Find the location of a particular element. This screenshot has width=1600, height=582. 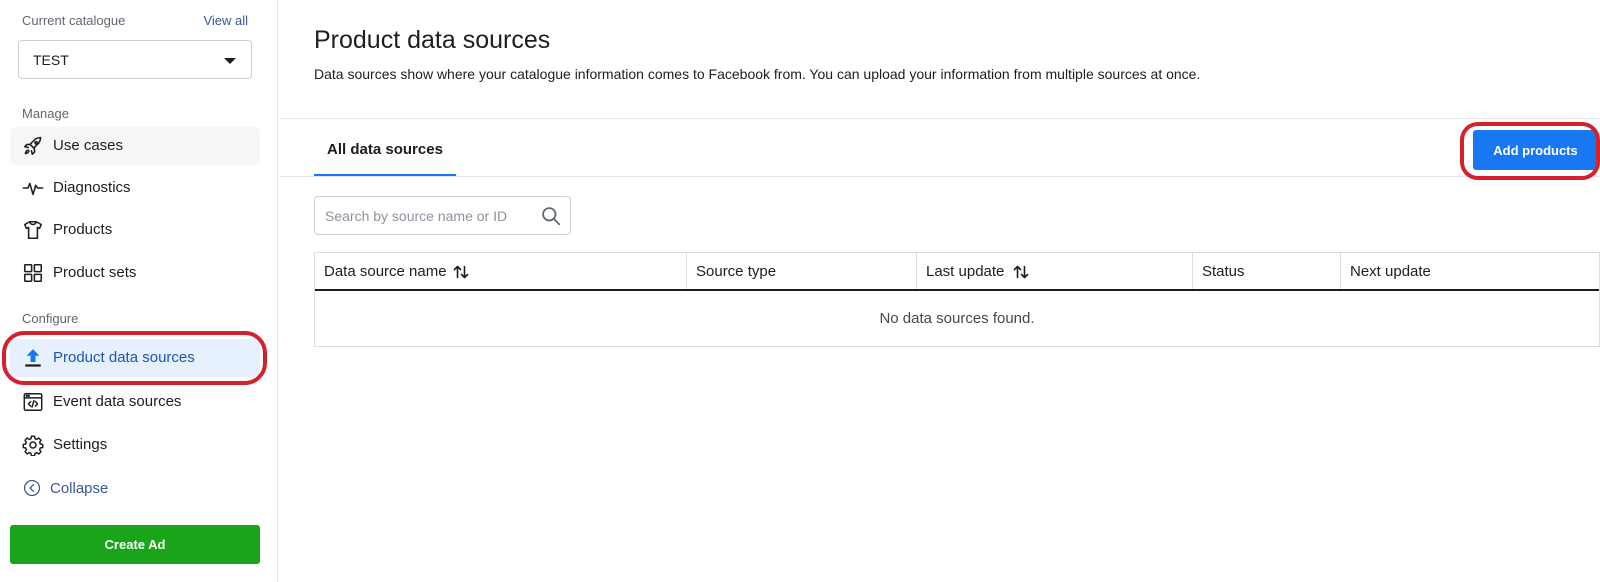

tab-label: All data sources is located at coordinates (385, 149).